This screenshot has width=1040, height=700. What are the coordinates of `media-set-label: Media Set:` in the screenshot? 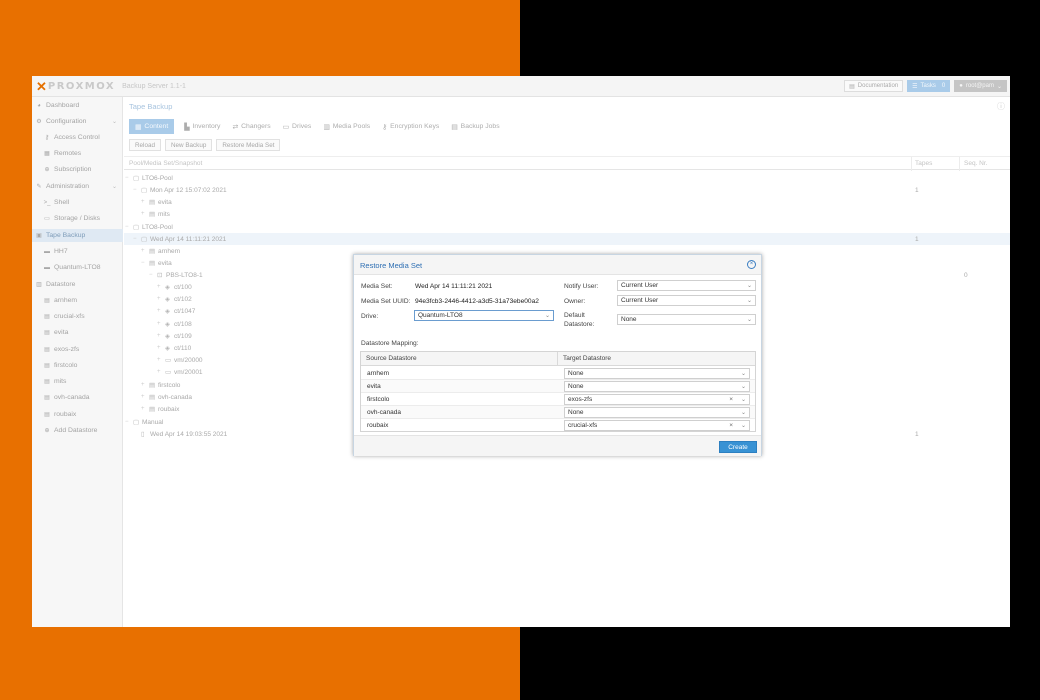 It's located at (377, 286).